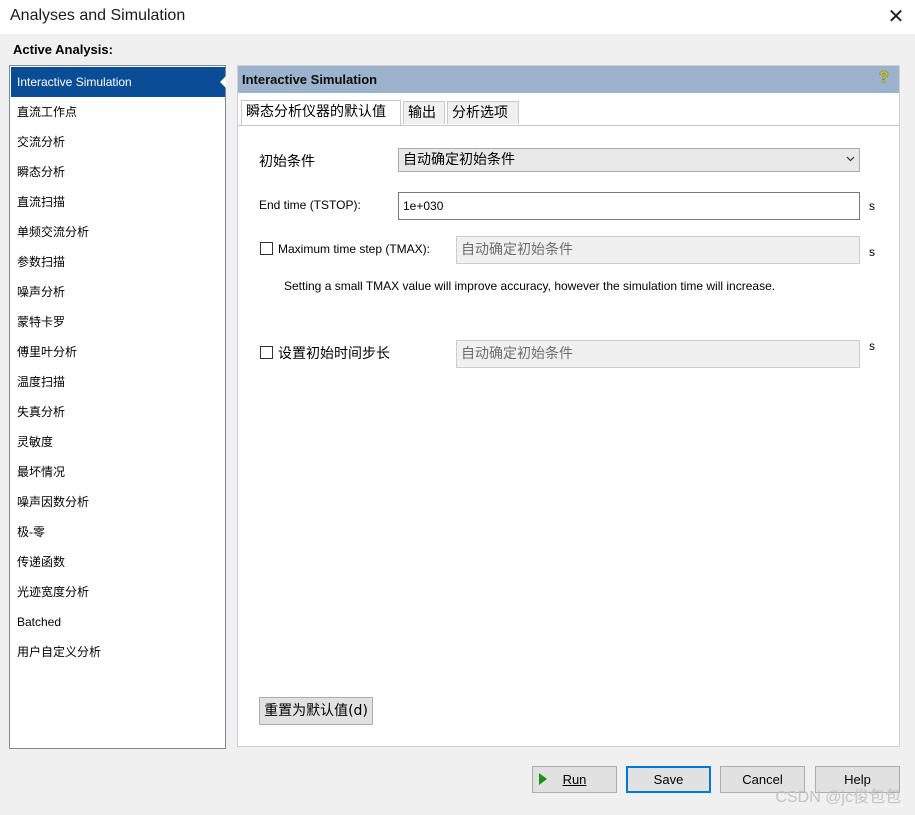 This screenshot has width=915, height=815. What do you see at coordinates (321, 112) in the screenshot?
I see `tab-transient-defaults: 瞬态分析仪器的默认值` at bounding box center [321, 112].